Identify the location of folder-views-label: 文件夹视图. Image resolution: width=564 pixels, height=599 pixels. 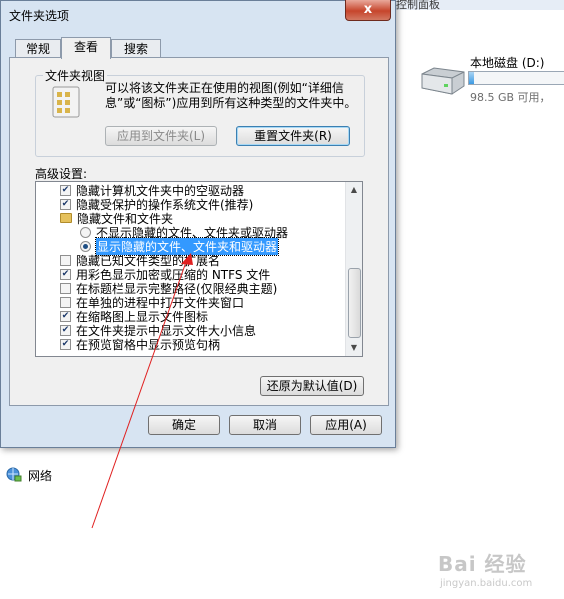
(75, 75).